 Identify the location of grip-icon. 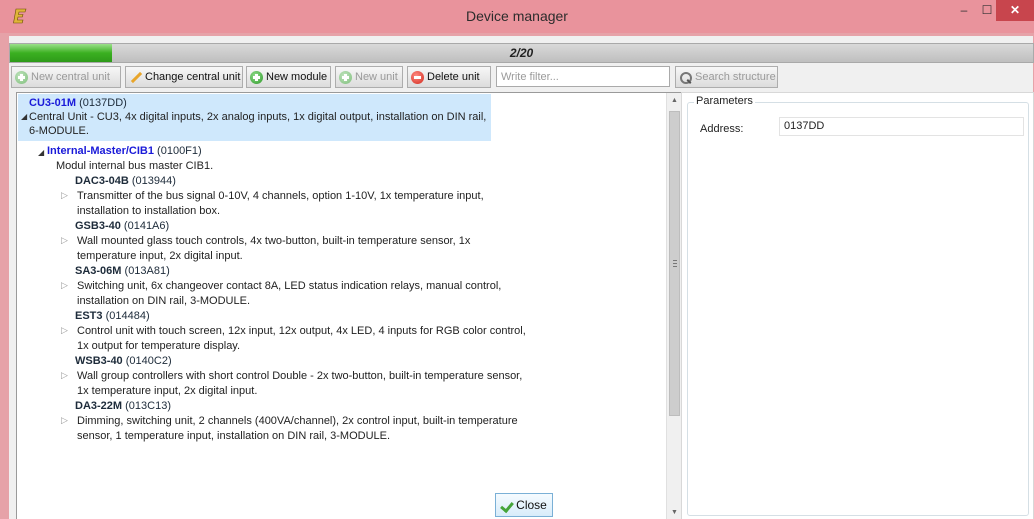
(675, 263).